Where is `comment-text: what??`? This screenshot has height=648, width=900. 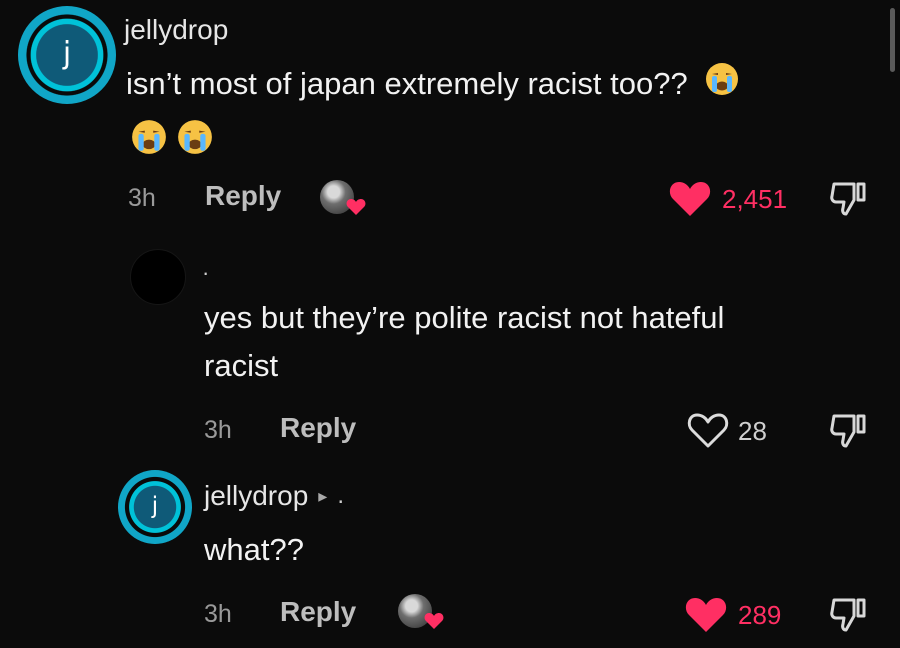
comment-text: what?? is located at coordinates (254, 549).